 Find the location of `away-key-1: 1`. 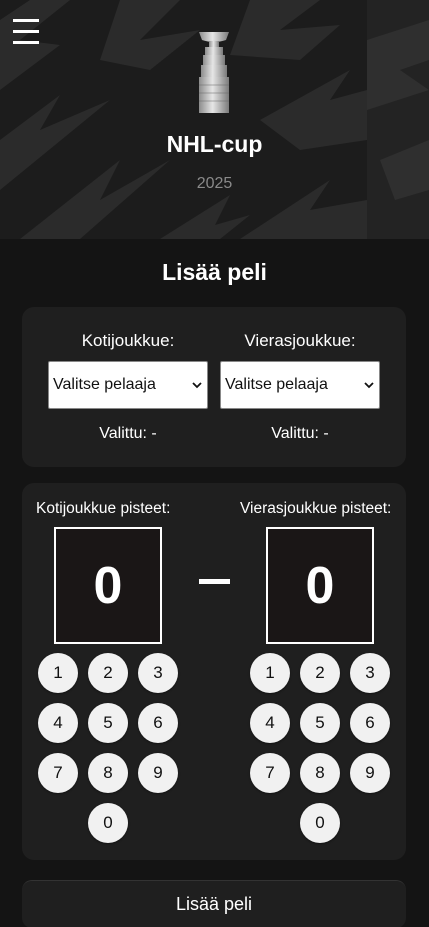

away-key-1: 1 is located at coordinates (270, 673).